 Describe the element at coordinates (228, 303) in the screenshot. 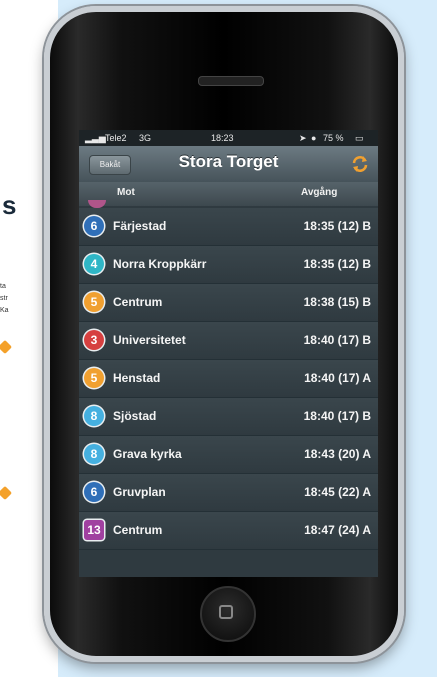

I see `departure-row: 5 Centrum 18:38 (15) B` at that location.